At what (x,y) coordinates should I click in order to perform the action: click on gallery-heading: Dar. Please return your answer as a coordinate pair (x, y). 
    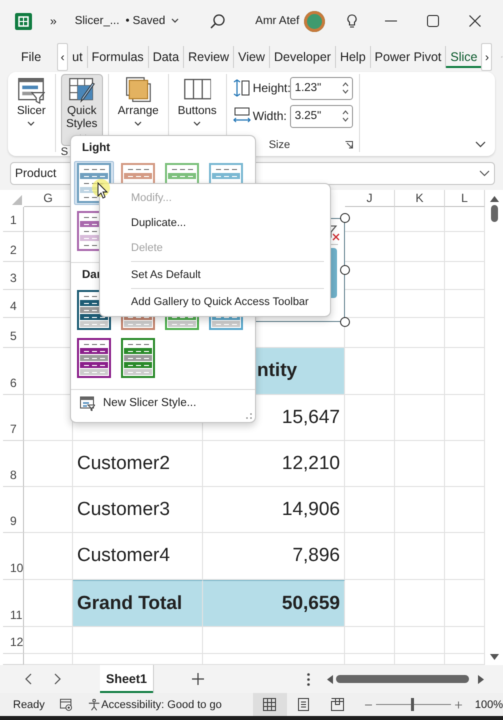
    Looking at the image, I should click on (92, 276).